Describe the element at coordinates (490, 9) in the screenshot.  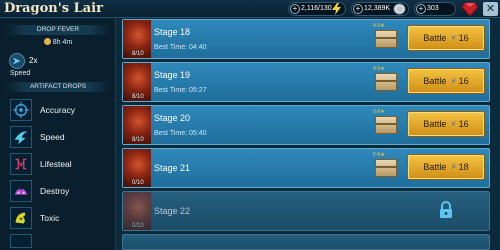
I see `close-button: ✕` at that location.